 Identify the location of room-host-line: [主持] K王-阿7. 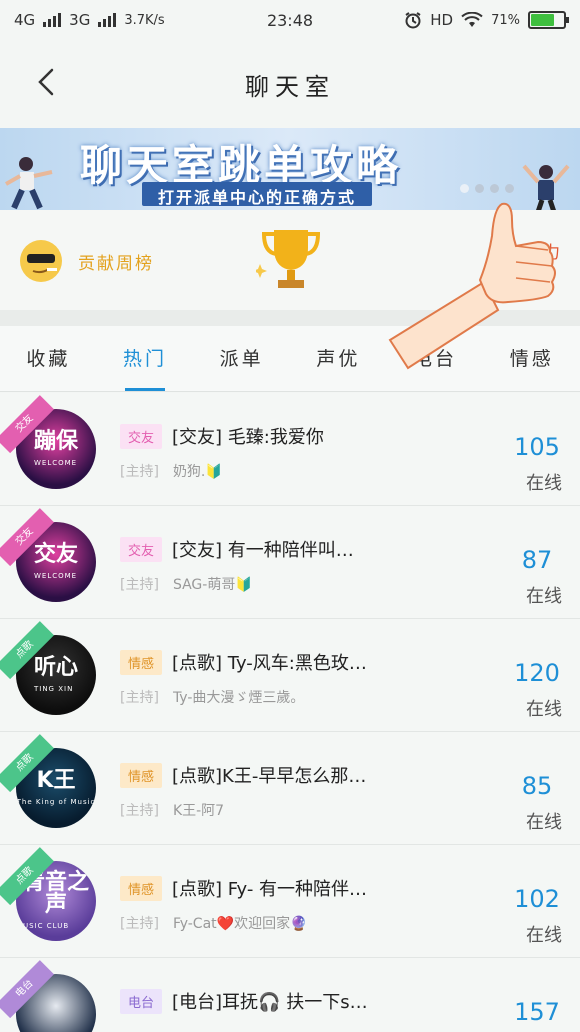
(275, 810).